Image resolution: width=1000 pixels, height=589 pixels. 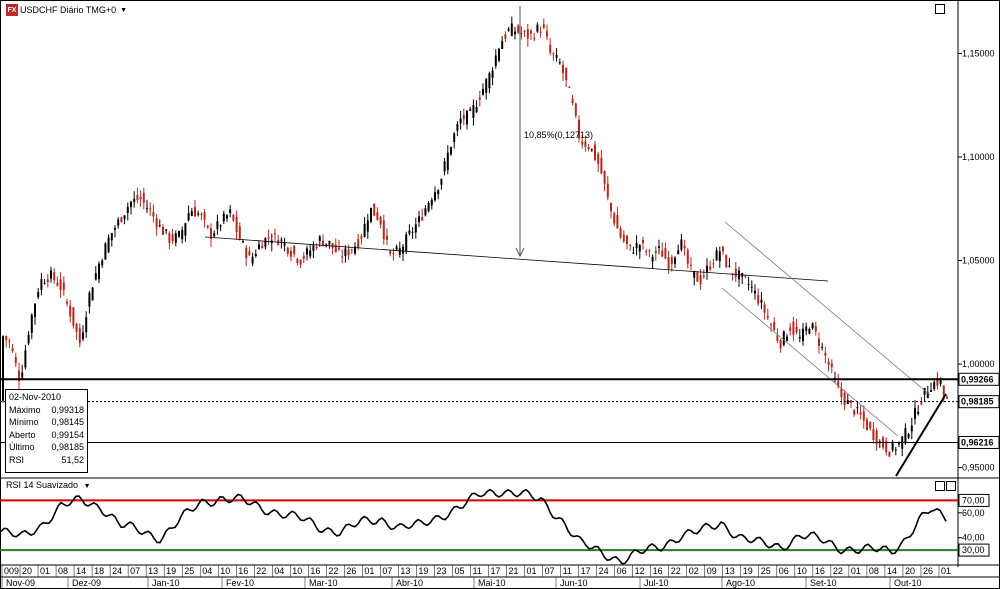 What do you see at coordinates (558, 135) in the screenshot?
I see `measure-annotation: 10,85%(0,12713)` at bounding box center [558, 135].